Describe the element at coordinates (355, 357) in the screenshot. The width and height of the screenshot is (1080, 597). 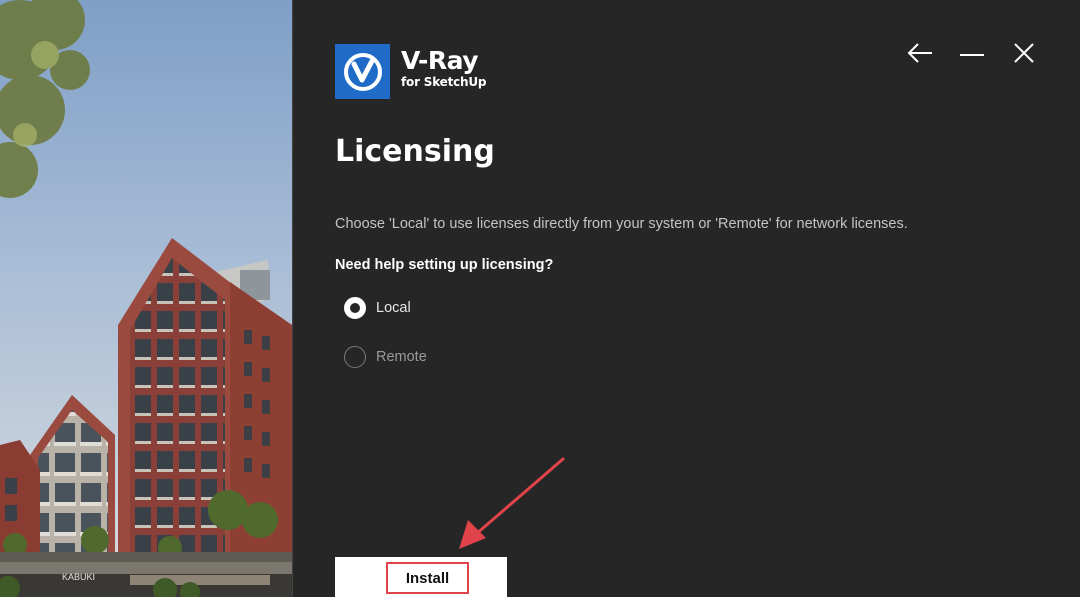
I see `radio-unselected-icon` at that location.